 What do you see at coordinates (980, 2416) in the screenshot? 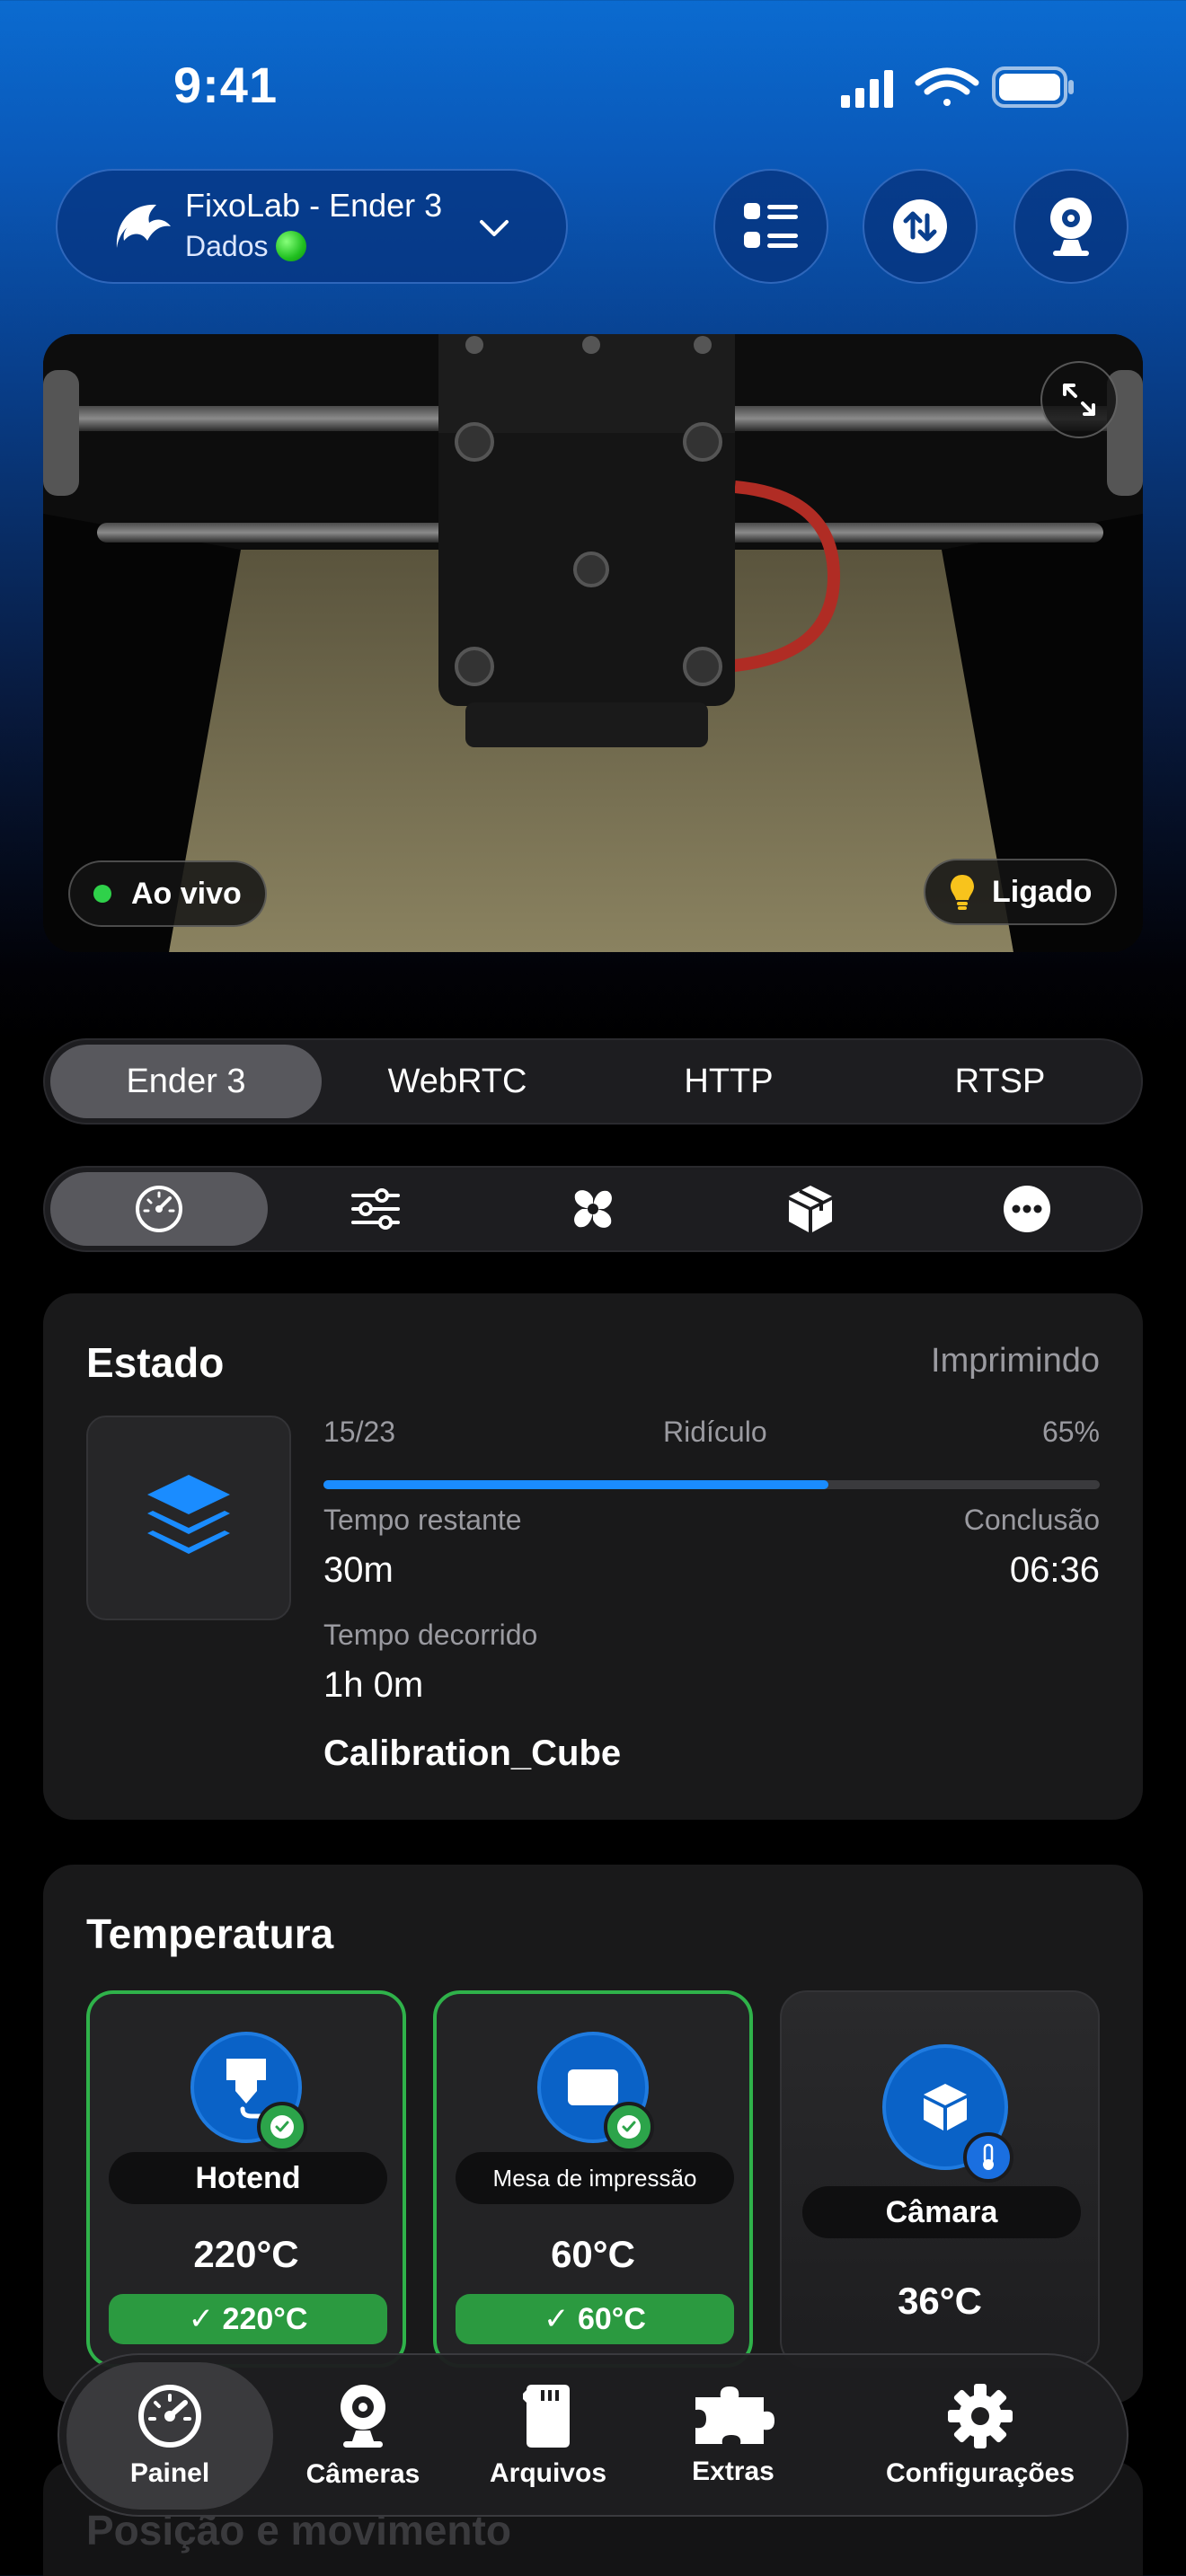
I see `gear-icon` at bounding box center [980, 2416].